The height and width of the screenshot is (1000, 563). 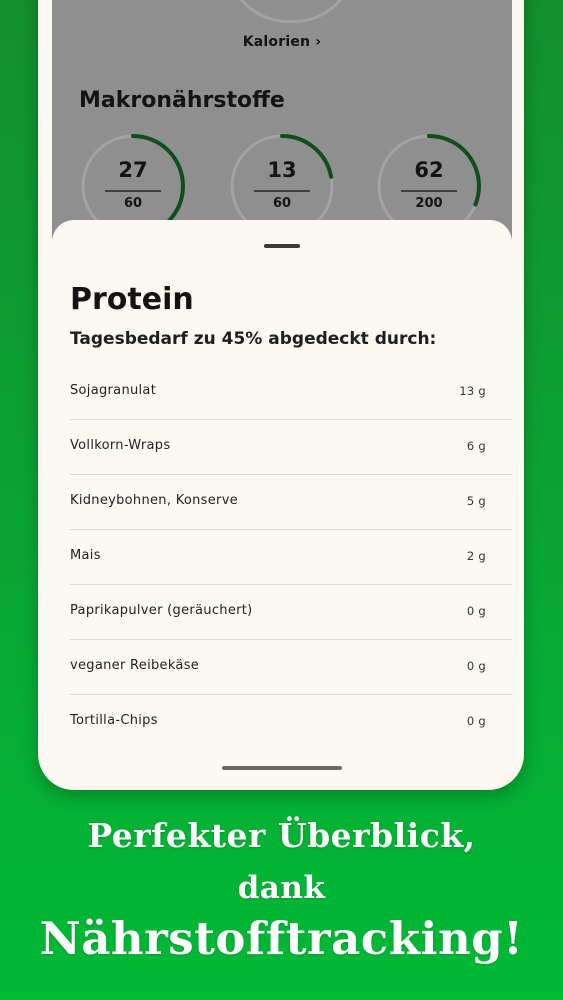 What do you see at coordinates (429, 203) in the screenshot?
I see `macro-goal: 200` at bounding box center [429, 203].